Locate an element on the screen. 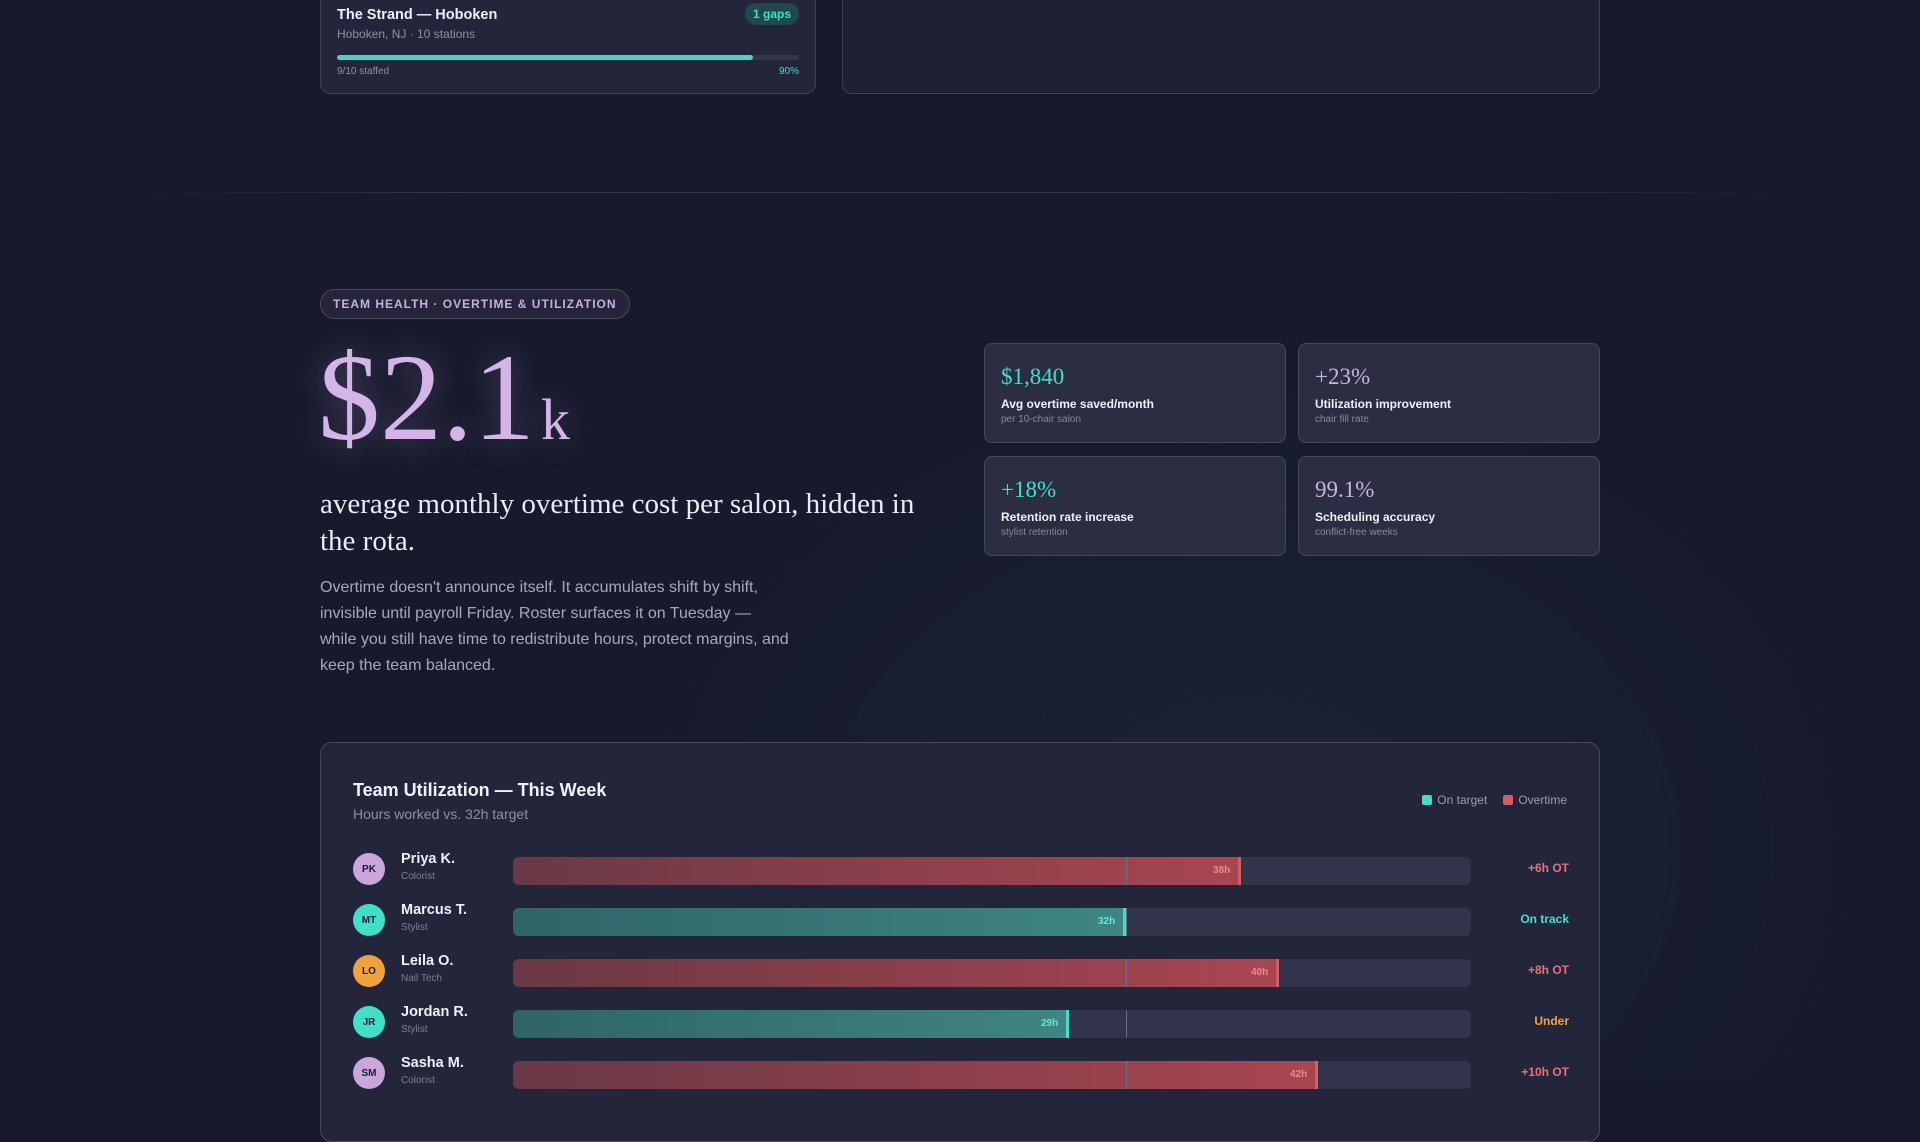  staffed-percent: 90% is located at coordinates (788, 71).